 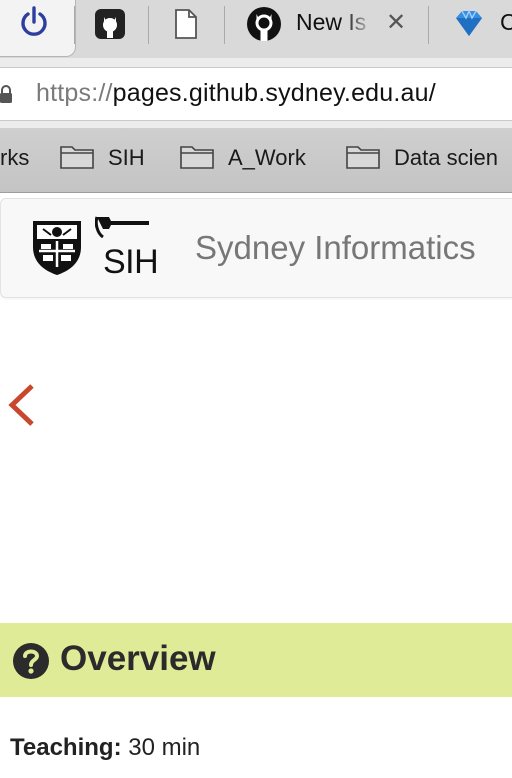 I want to click on teaching-value: 30 min, so click(x=161, y=747).